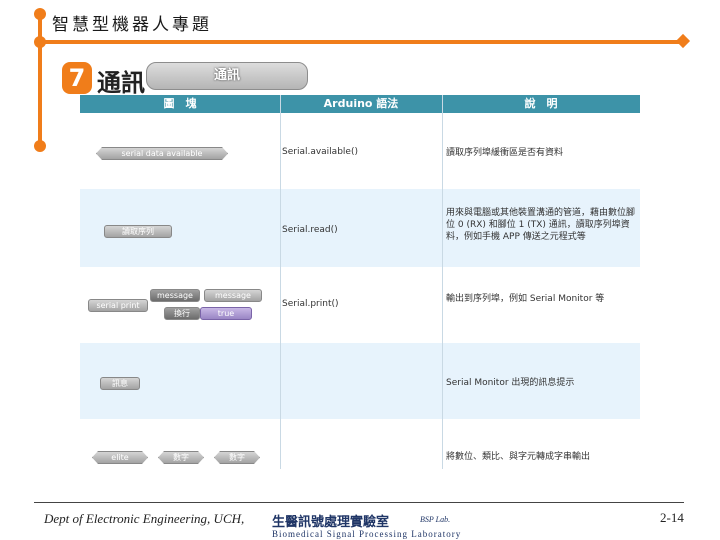 This screenshot has height=540, width=720. I want to click on side-rule, so click(40, 78).